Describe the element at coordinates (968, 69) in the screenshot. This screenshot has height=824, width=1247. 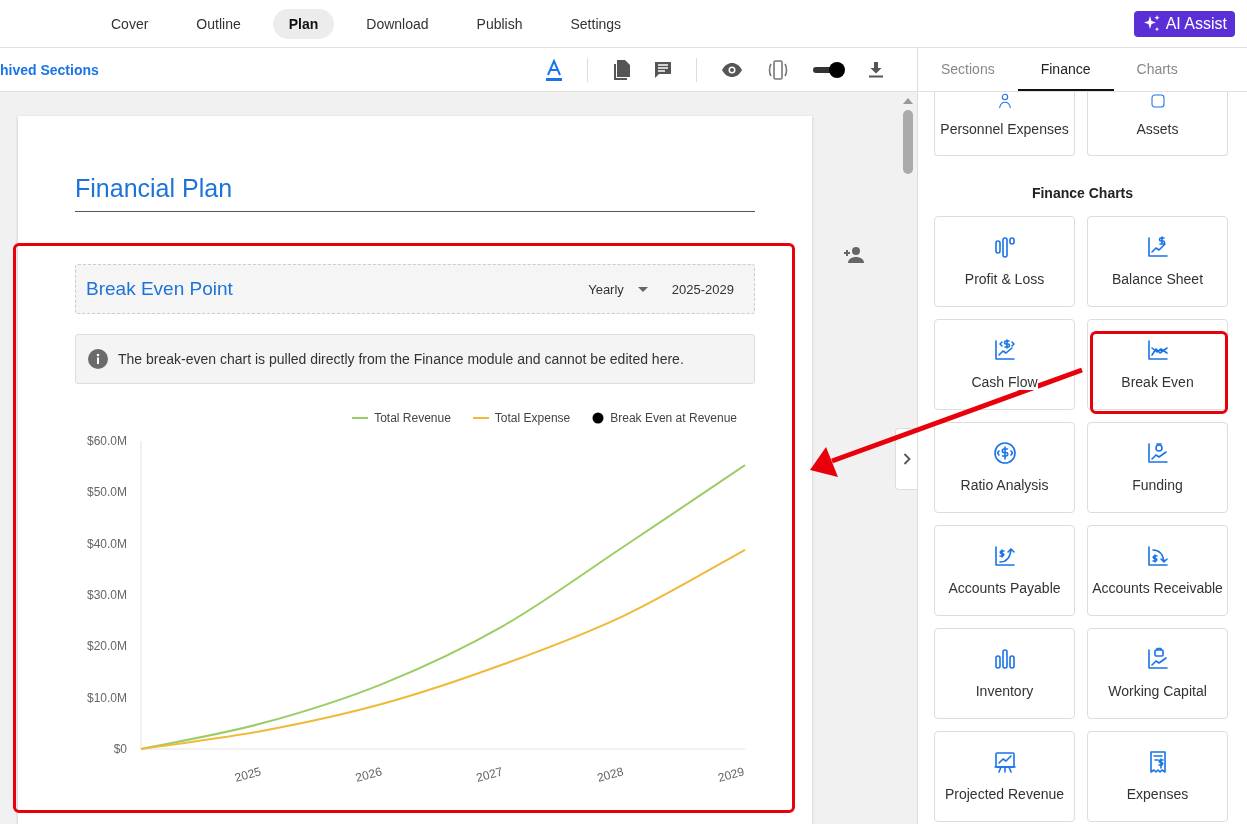
I see `panel-tab: Sections` at that location.